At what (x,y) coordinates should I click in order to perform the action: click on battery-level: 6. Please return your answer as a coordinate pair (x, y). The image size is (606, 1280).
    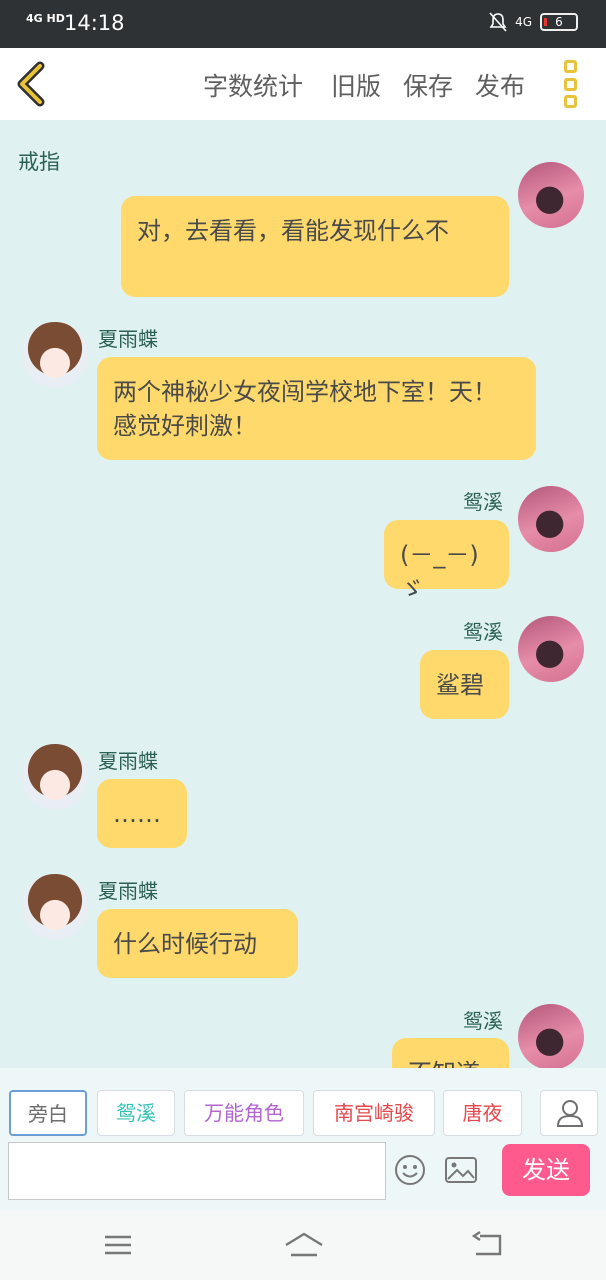
    Looking at the image, I should click on (559, 22).